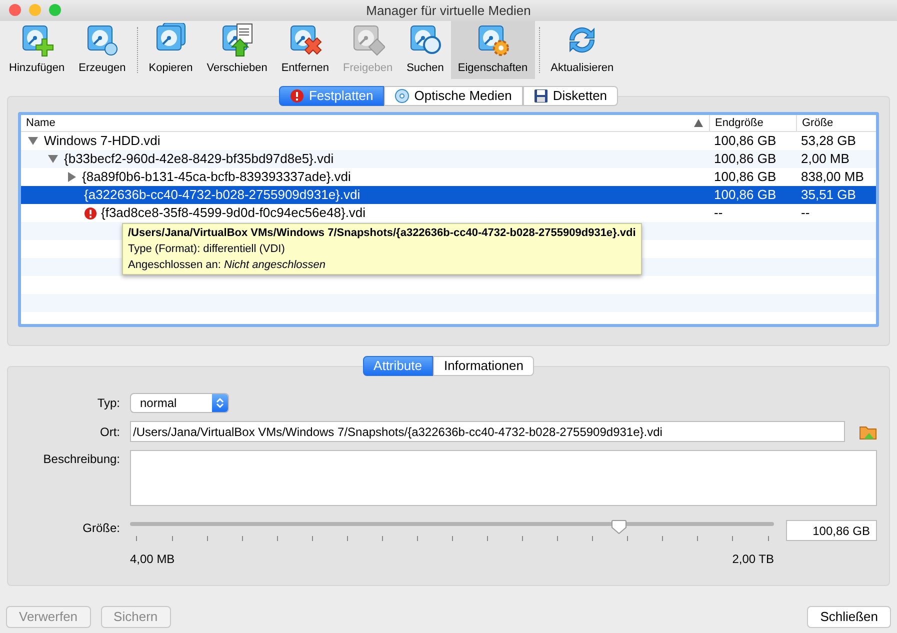 The width and height of the screenshot is (897, 633). Describe the element at coordinates (207, 249) in the screenshot. I see `tooltip-line: Type (Format): differentiell (VDI)` at that location.